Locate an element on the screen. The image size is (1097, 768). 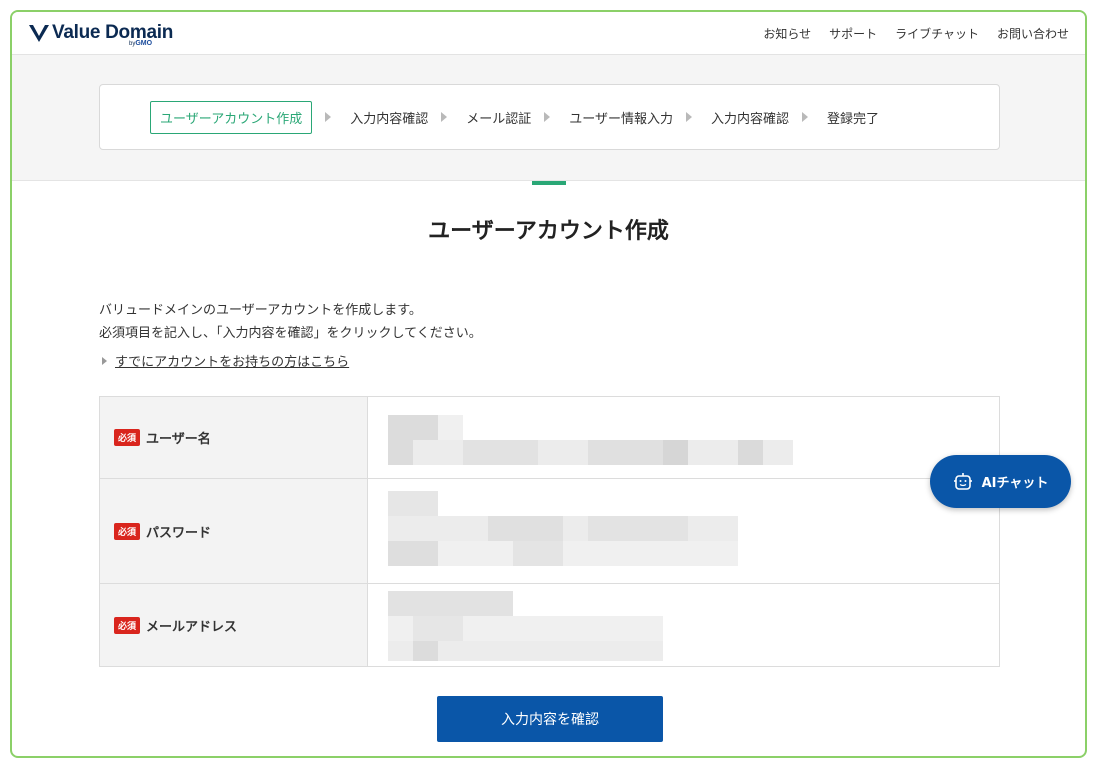
nav-contact: お問い合わせ is located at coordinates (1033, 33).